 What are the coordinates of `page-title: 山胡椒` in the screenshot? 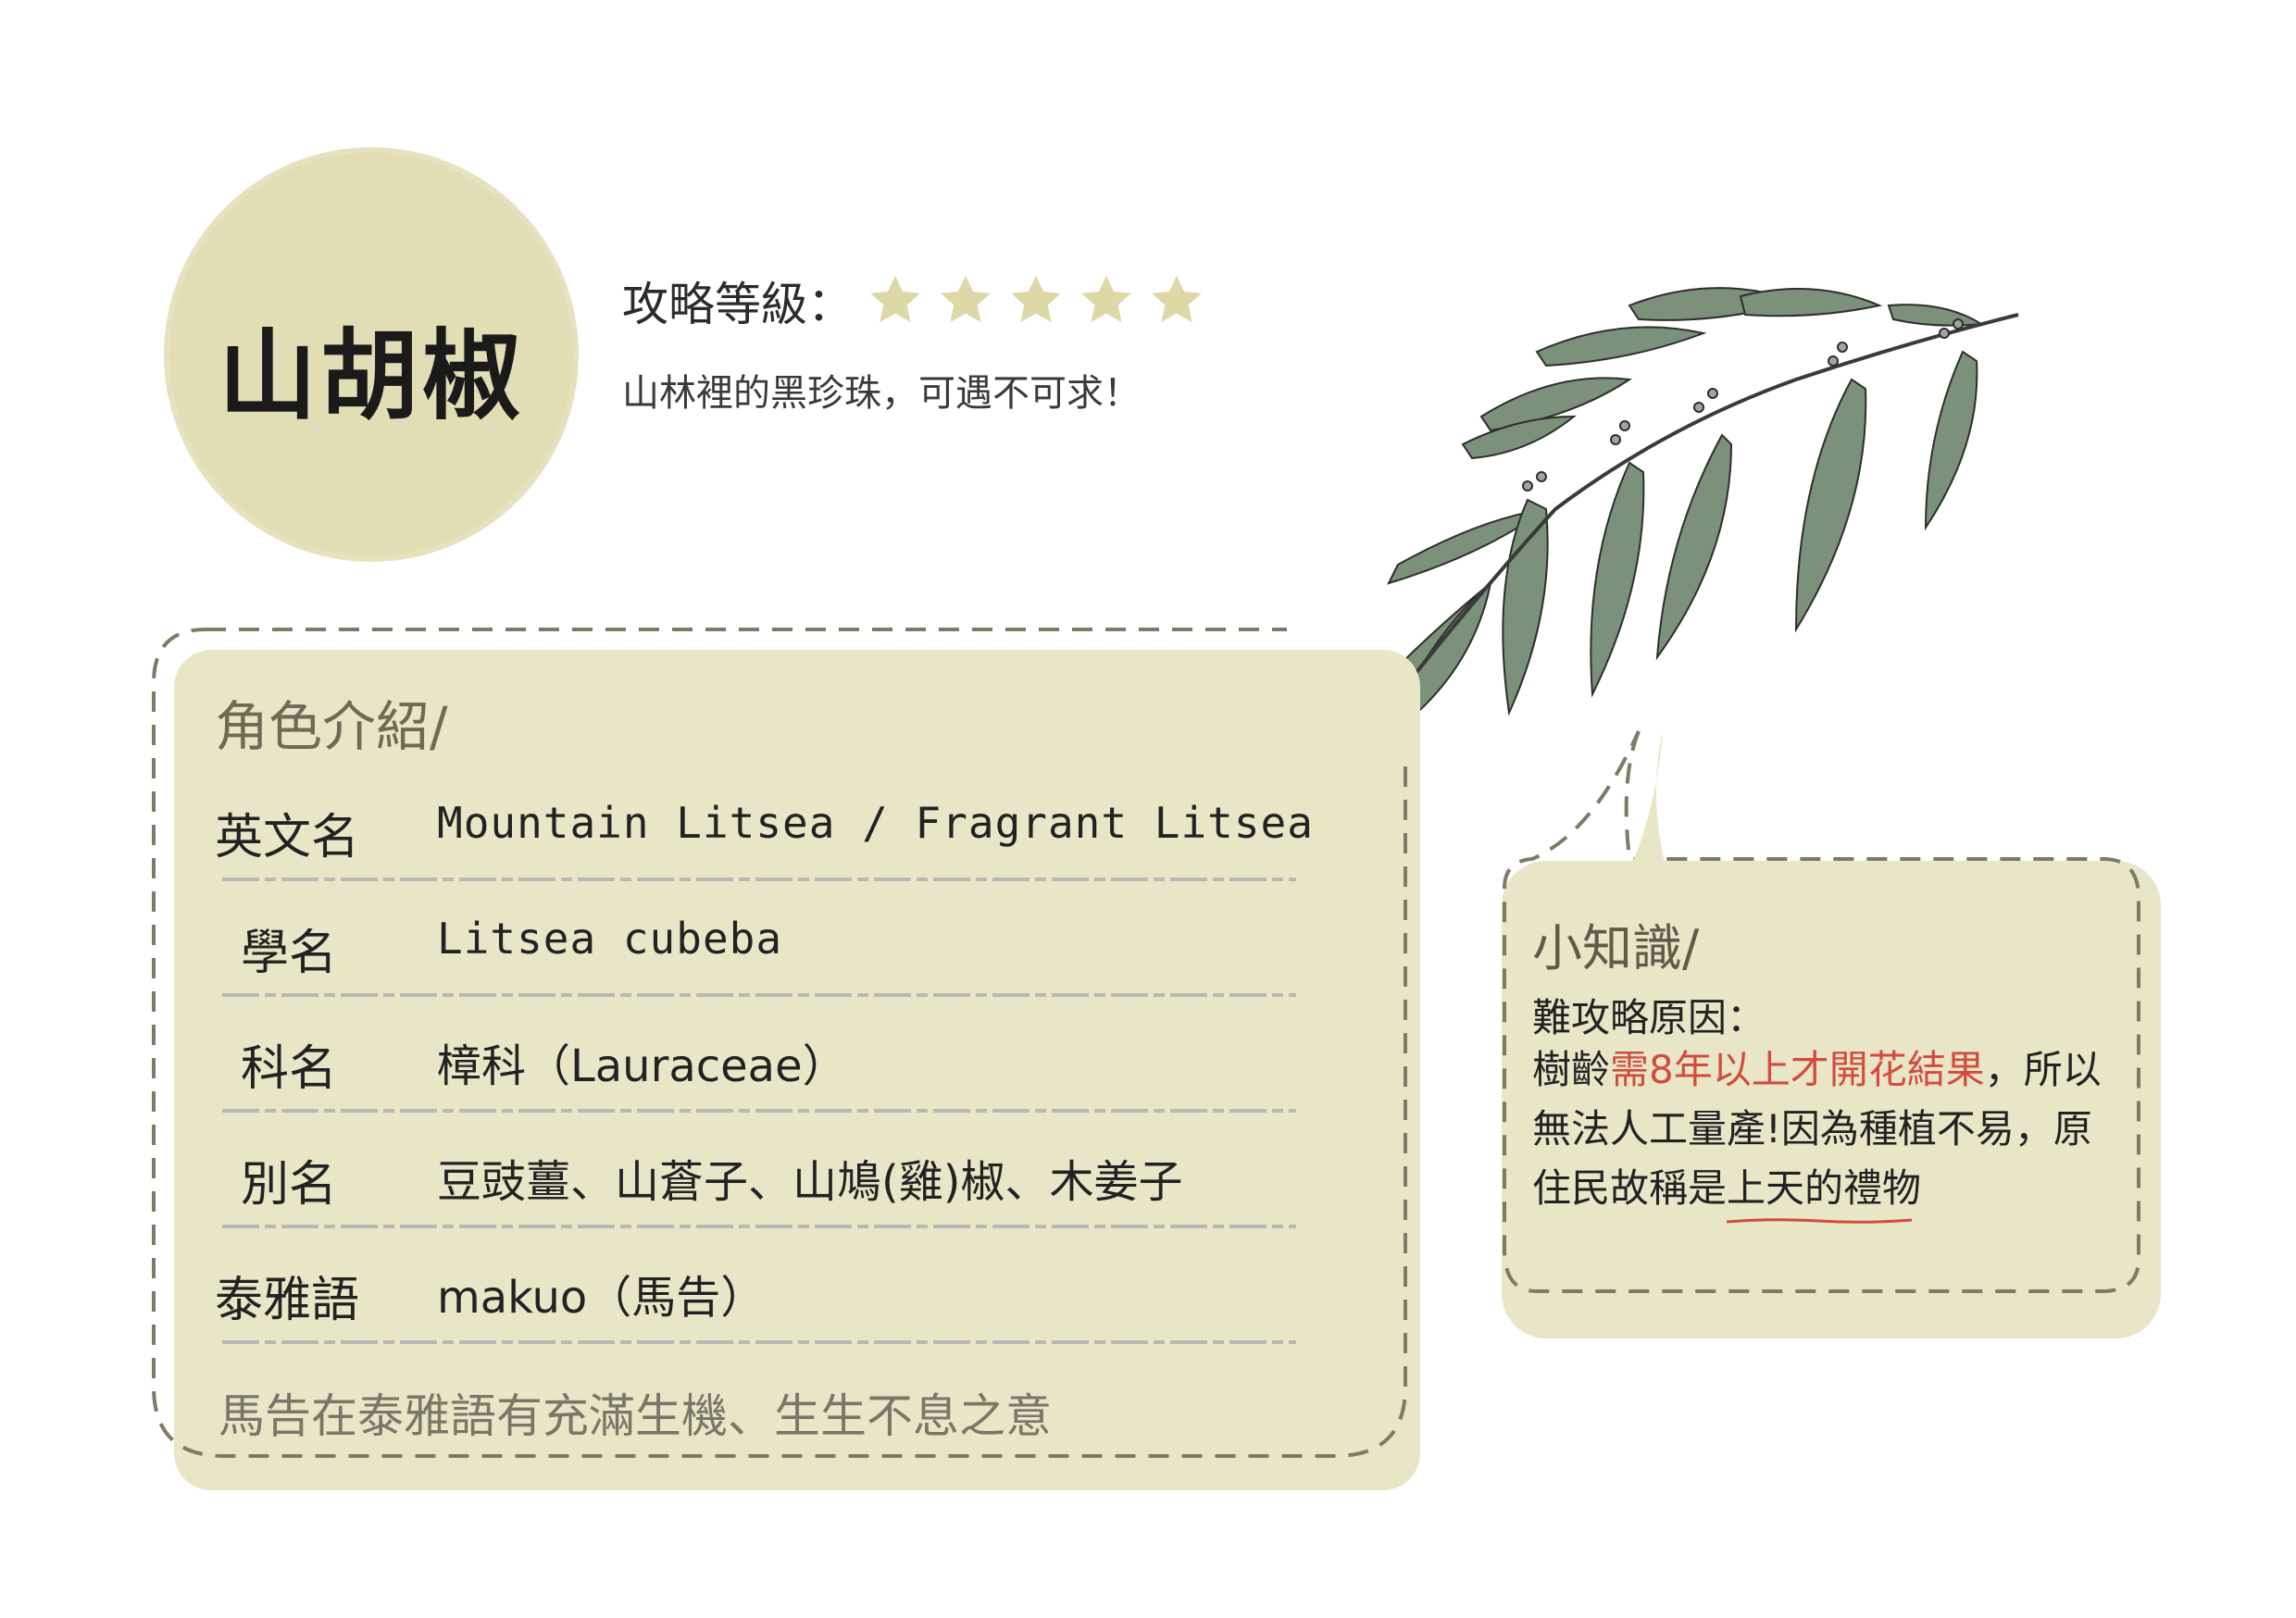 It's located at (371, 376).